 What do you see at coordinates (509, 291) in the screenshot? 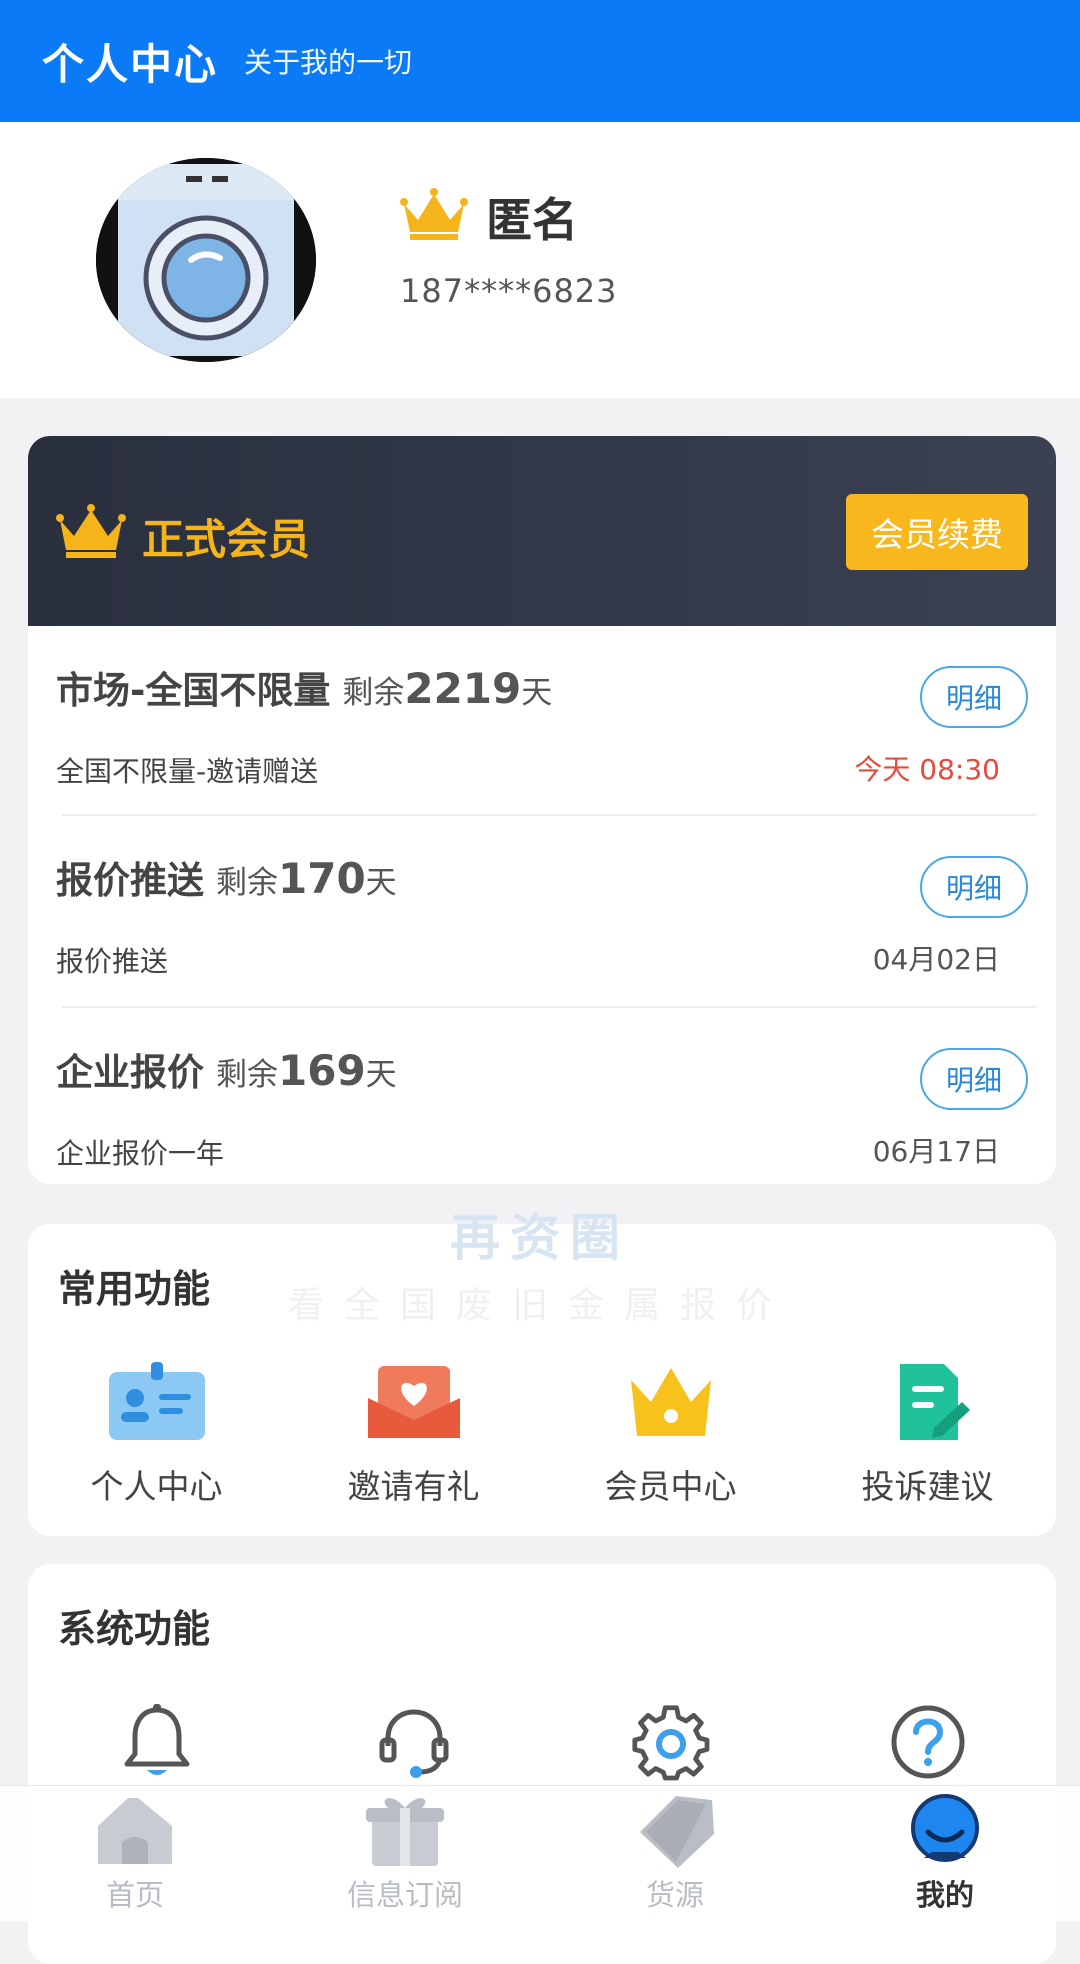
I see `phone-number: 187****6823` at bounding box center [509, 291].